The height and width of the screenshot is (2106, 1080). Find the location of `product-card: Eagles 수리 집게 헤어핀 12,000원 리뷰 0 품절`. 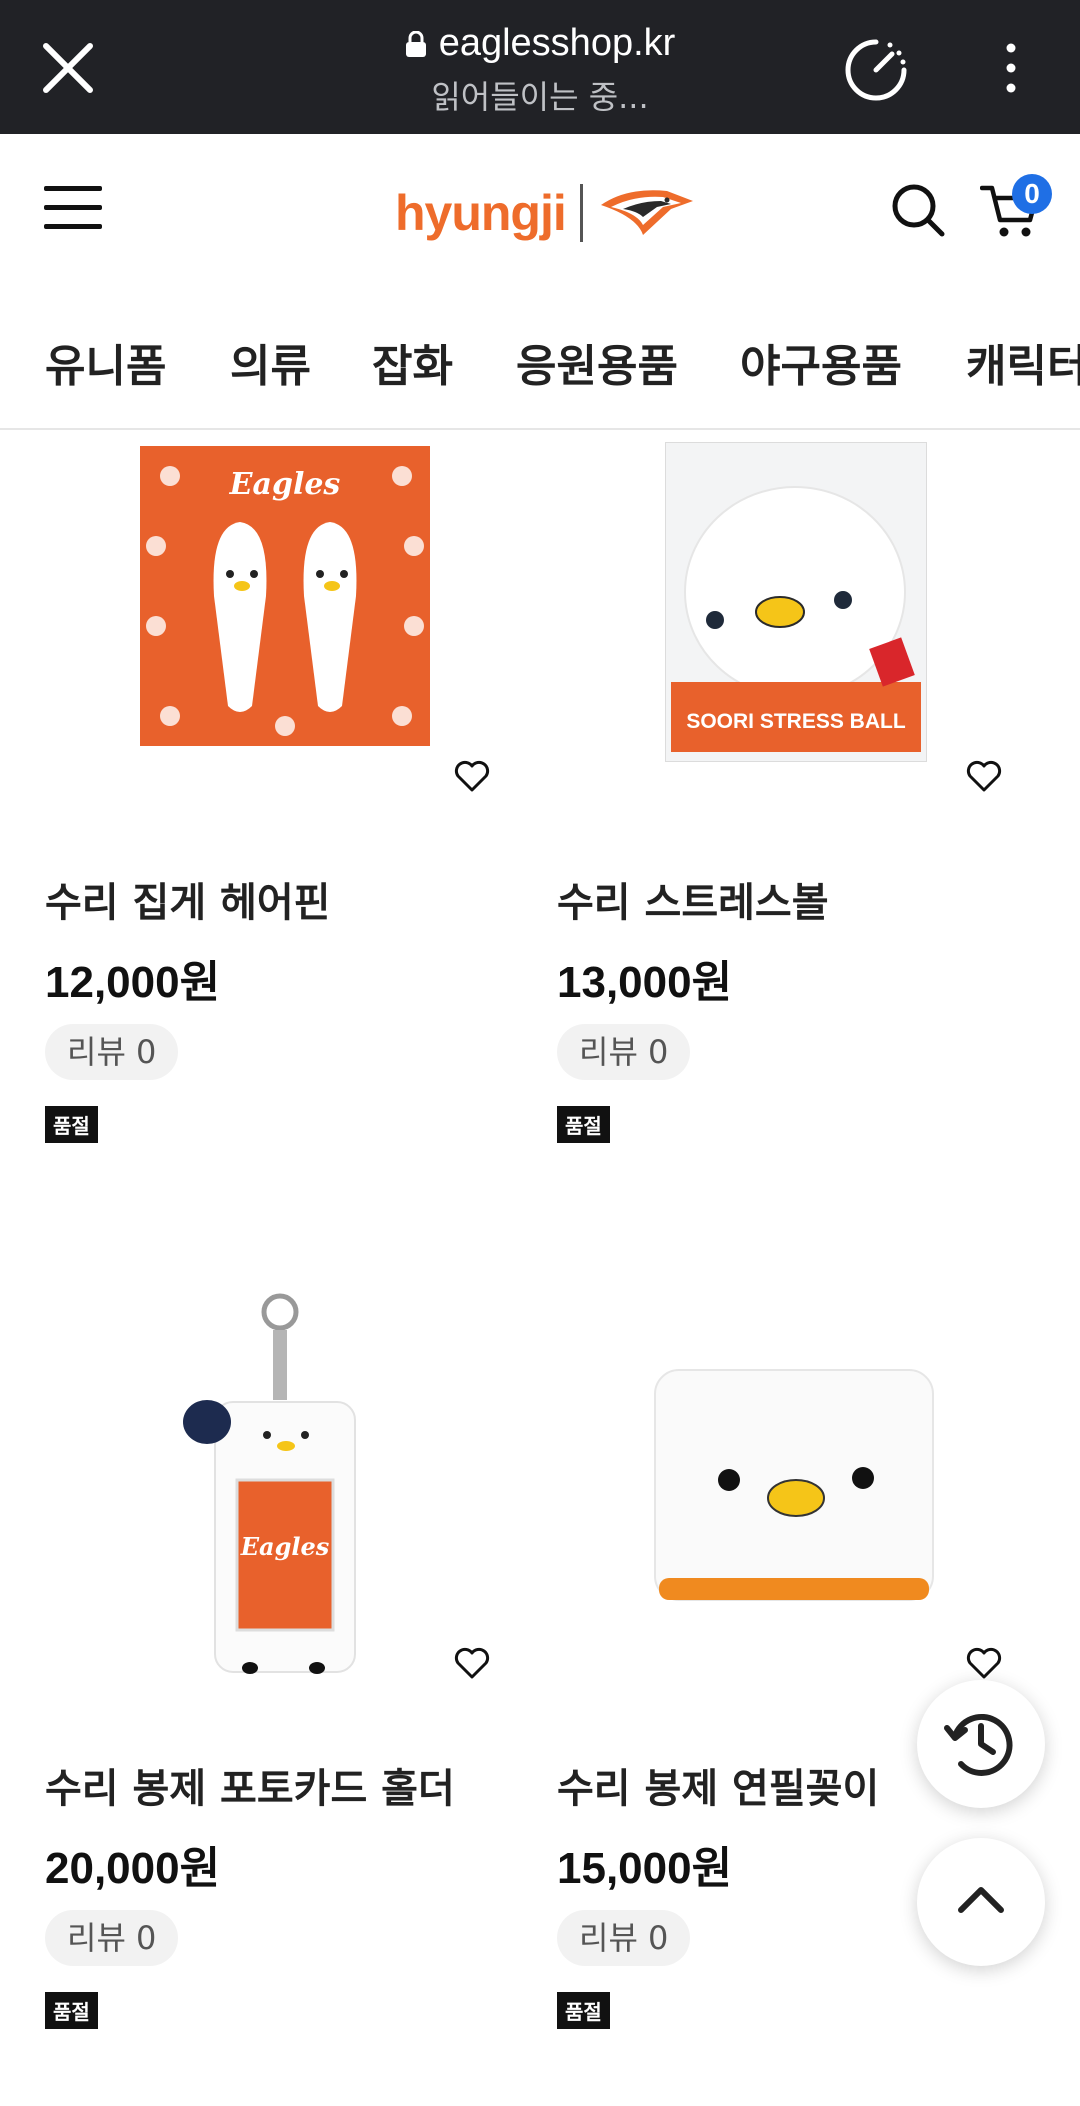

product-card: Eagles 수리 집게 헤어핀 12,000원 리뷰 0 품절 is located at coordinates (275, 790).